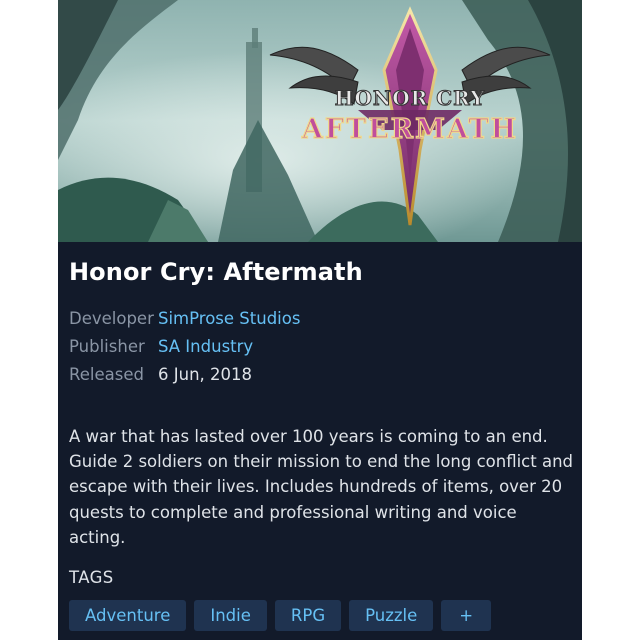 Image resolution: width=640 pixels, height=640 pixels. What do you see at coordinates (106, 374) in the screenshot?
I see `released-label: Released` at bounding box center [106, 374].